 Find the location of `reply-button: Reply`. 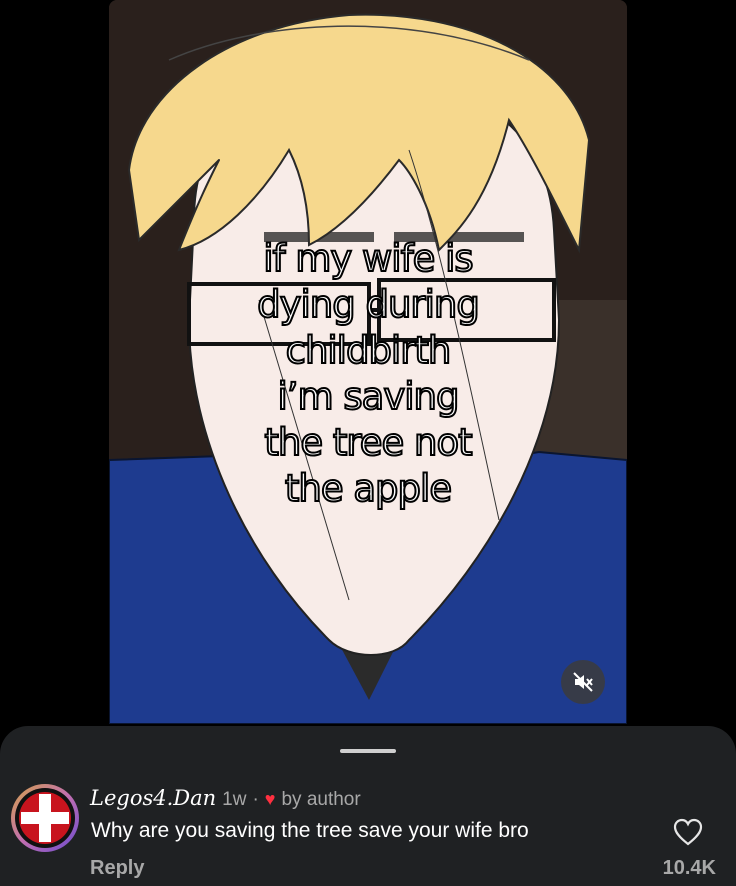

reply-button: Reply is located at coordinates (117, 868).